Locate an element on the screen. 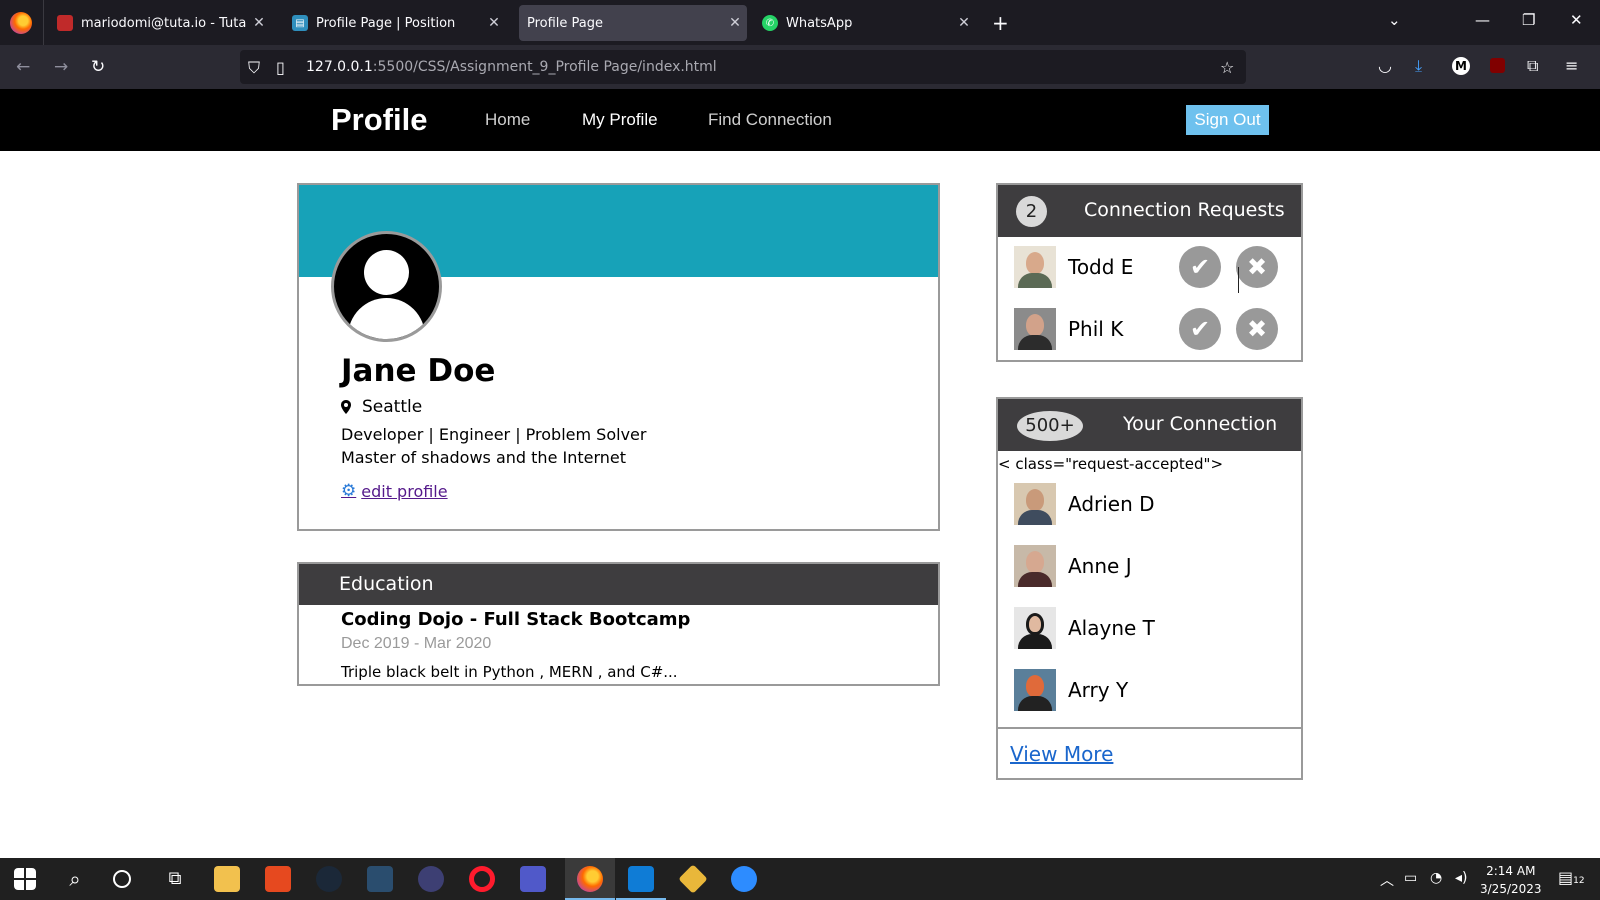 This screenshot has width=1600, height=900. requests-count-badge: 2 is located at coordinates (1031, 211).